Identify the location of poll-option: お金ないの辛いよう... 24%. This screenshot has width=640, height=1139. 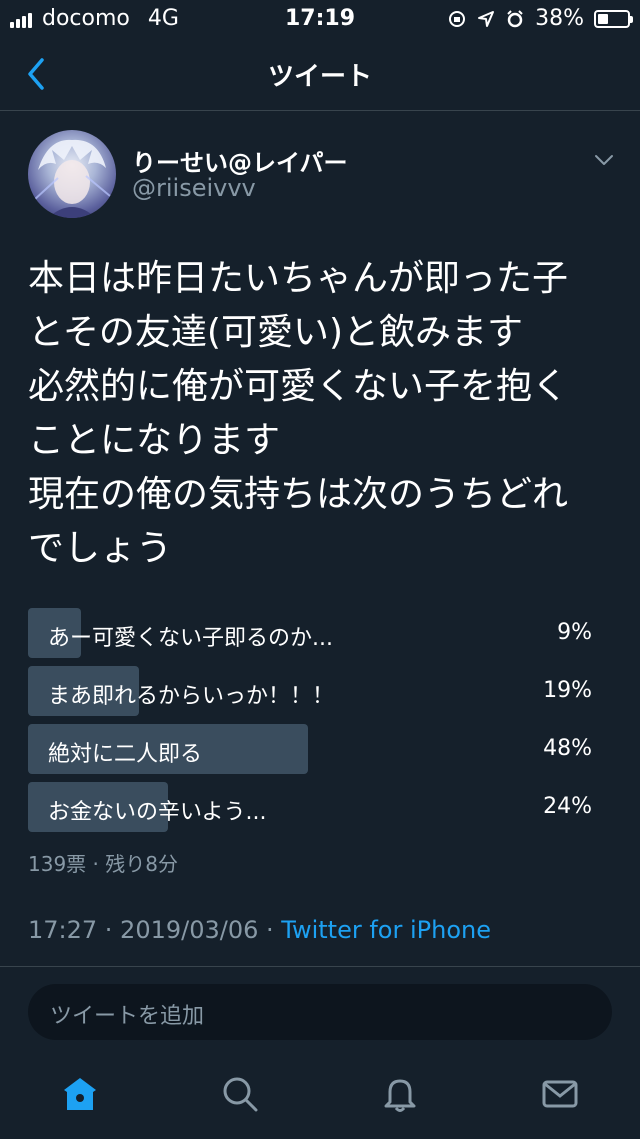
(313, 807).